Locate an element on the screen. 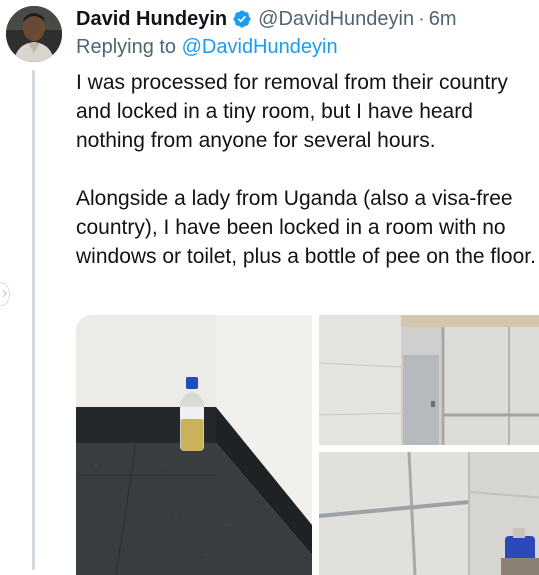 This screenshot has height=575, width=539. photo-room-door is located at coordinates (429, 380).